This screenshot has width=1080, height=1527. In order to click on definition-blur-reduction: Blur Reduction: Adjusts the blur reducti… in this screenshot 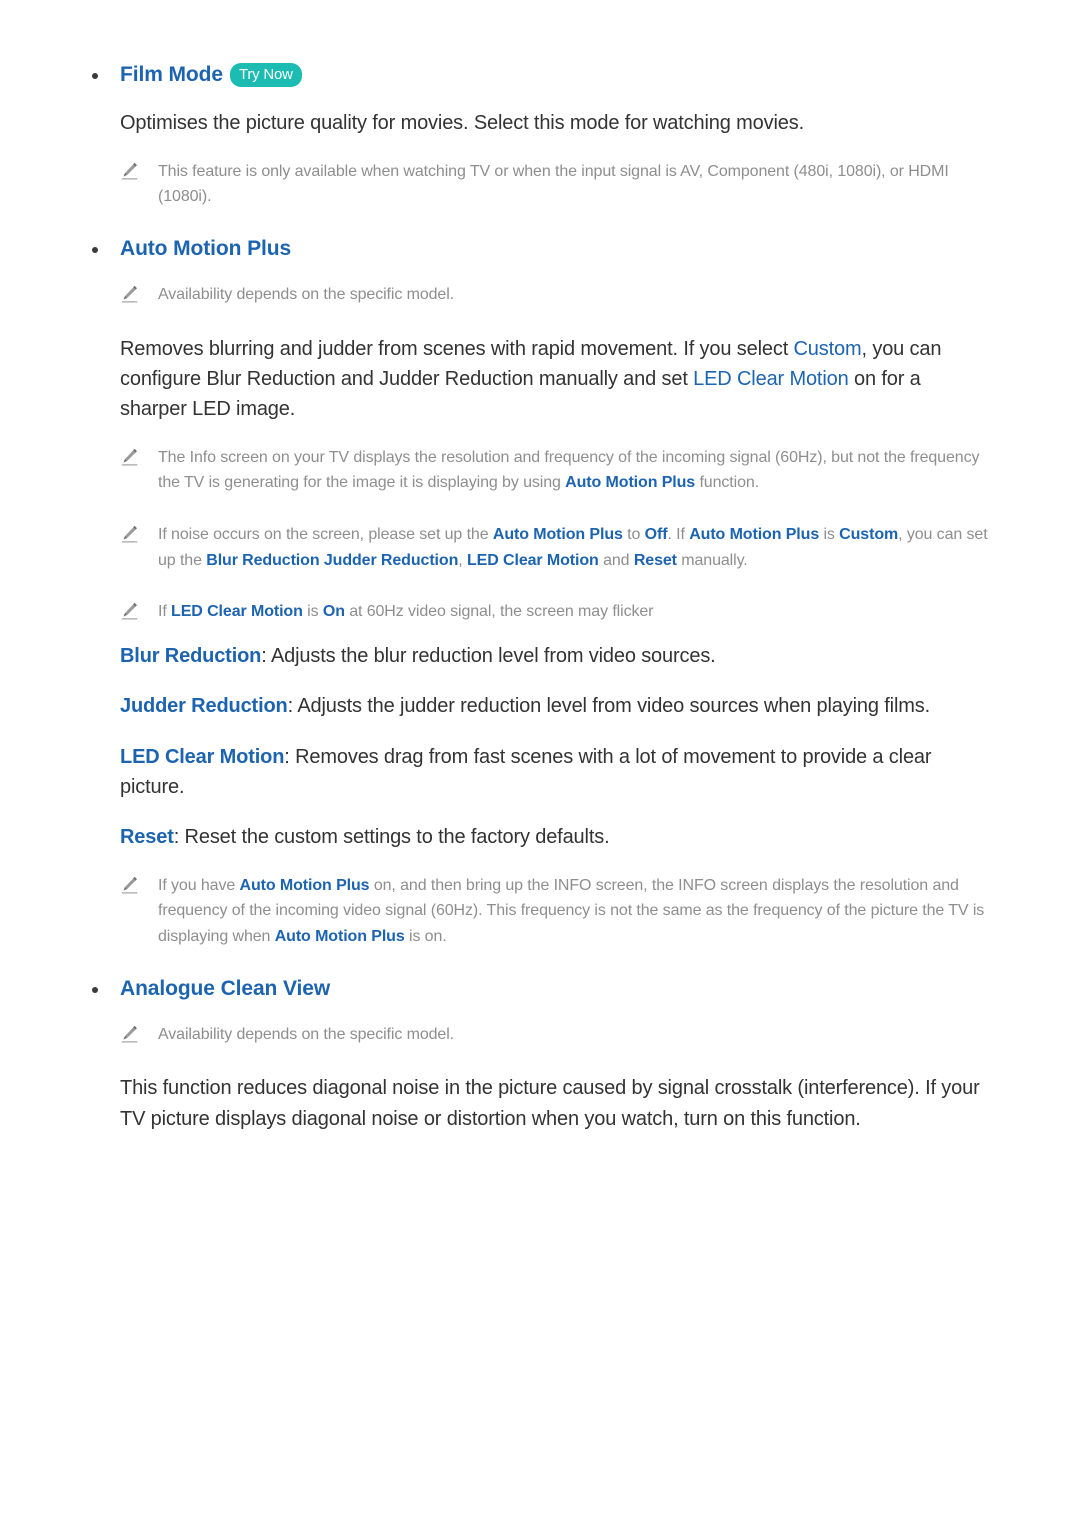, I will do `click(540, 656)`.